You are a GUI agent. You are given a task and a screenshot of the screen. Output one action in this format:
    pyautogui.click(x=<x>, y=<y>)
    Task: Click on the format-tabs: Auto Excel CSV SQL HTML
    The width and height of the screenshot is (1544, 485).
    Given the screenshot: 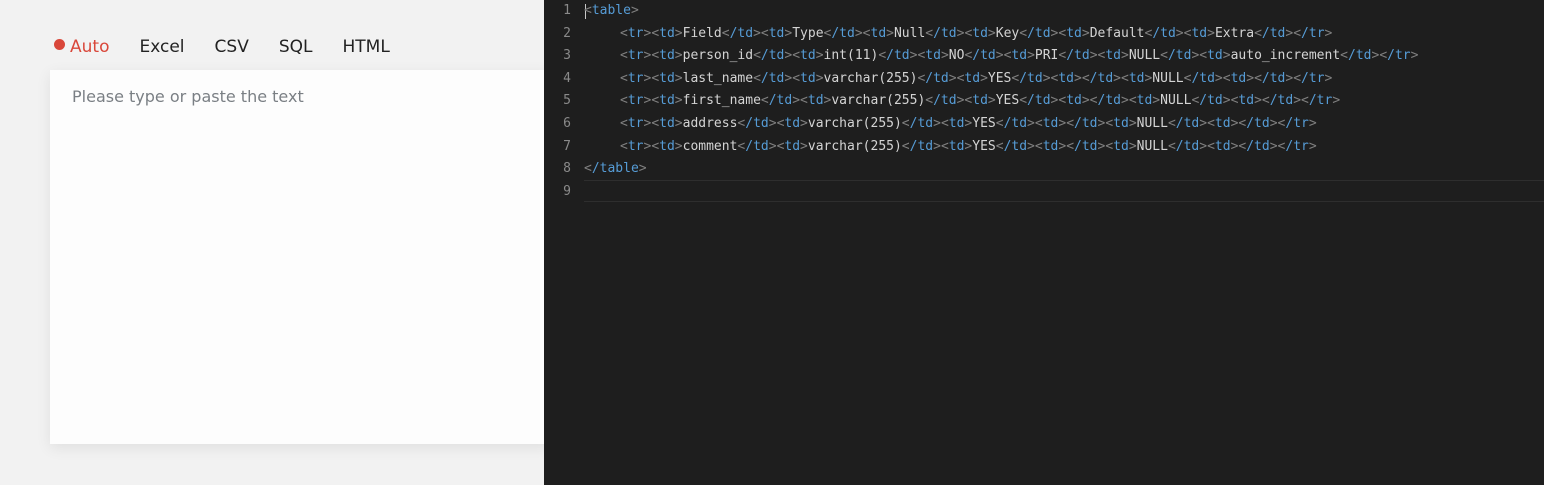 What is the action you would take?
    pyautogui.click(x=237, y=47)
    